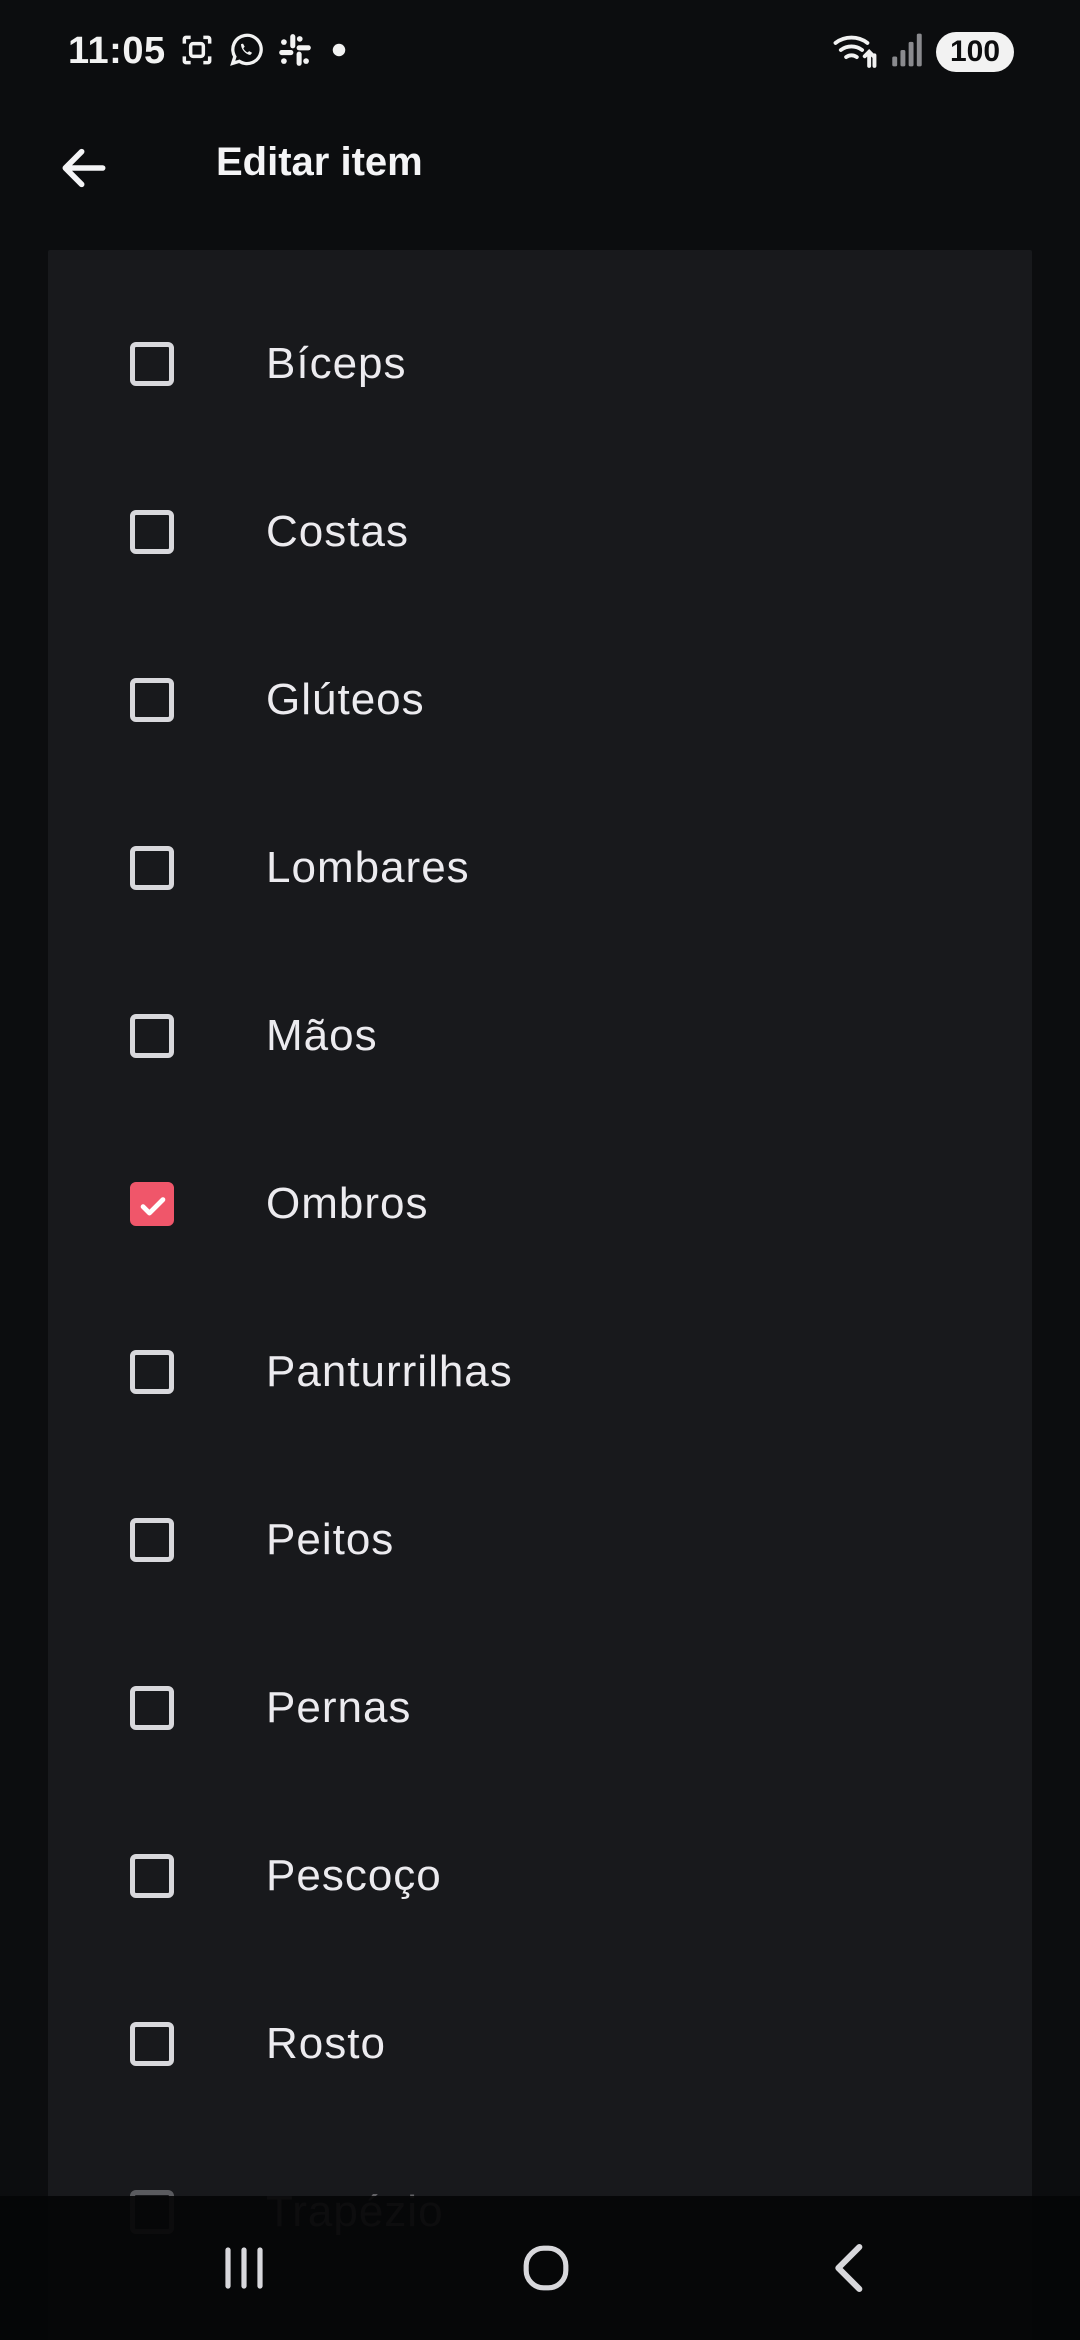  What do you see at coordinates (339, 52) in the screenshot?
I see `dot-icon` at bounding box center [339, 52].